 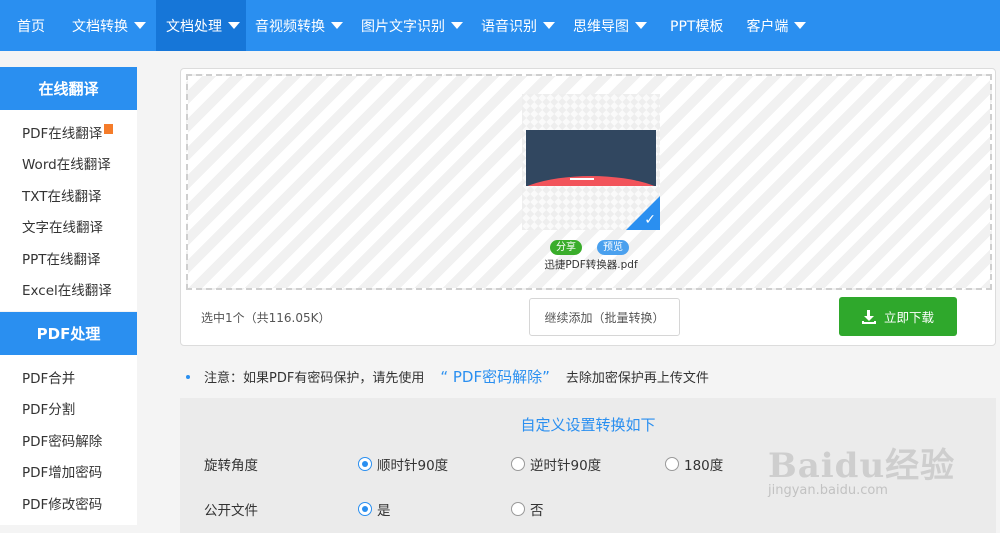 What do you see at coordinates (68, 195) in the screenshot?
I see `sidebar-item-txt-translate: TXT在线翻译` at bounding box center [68, 195].